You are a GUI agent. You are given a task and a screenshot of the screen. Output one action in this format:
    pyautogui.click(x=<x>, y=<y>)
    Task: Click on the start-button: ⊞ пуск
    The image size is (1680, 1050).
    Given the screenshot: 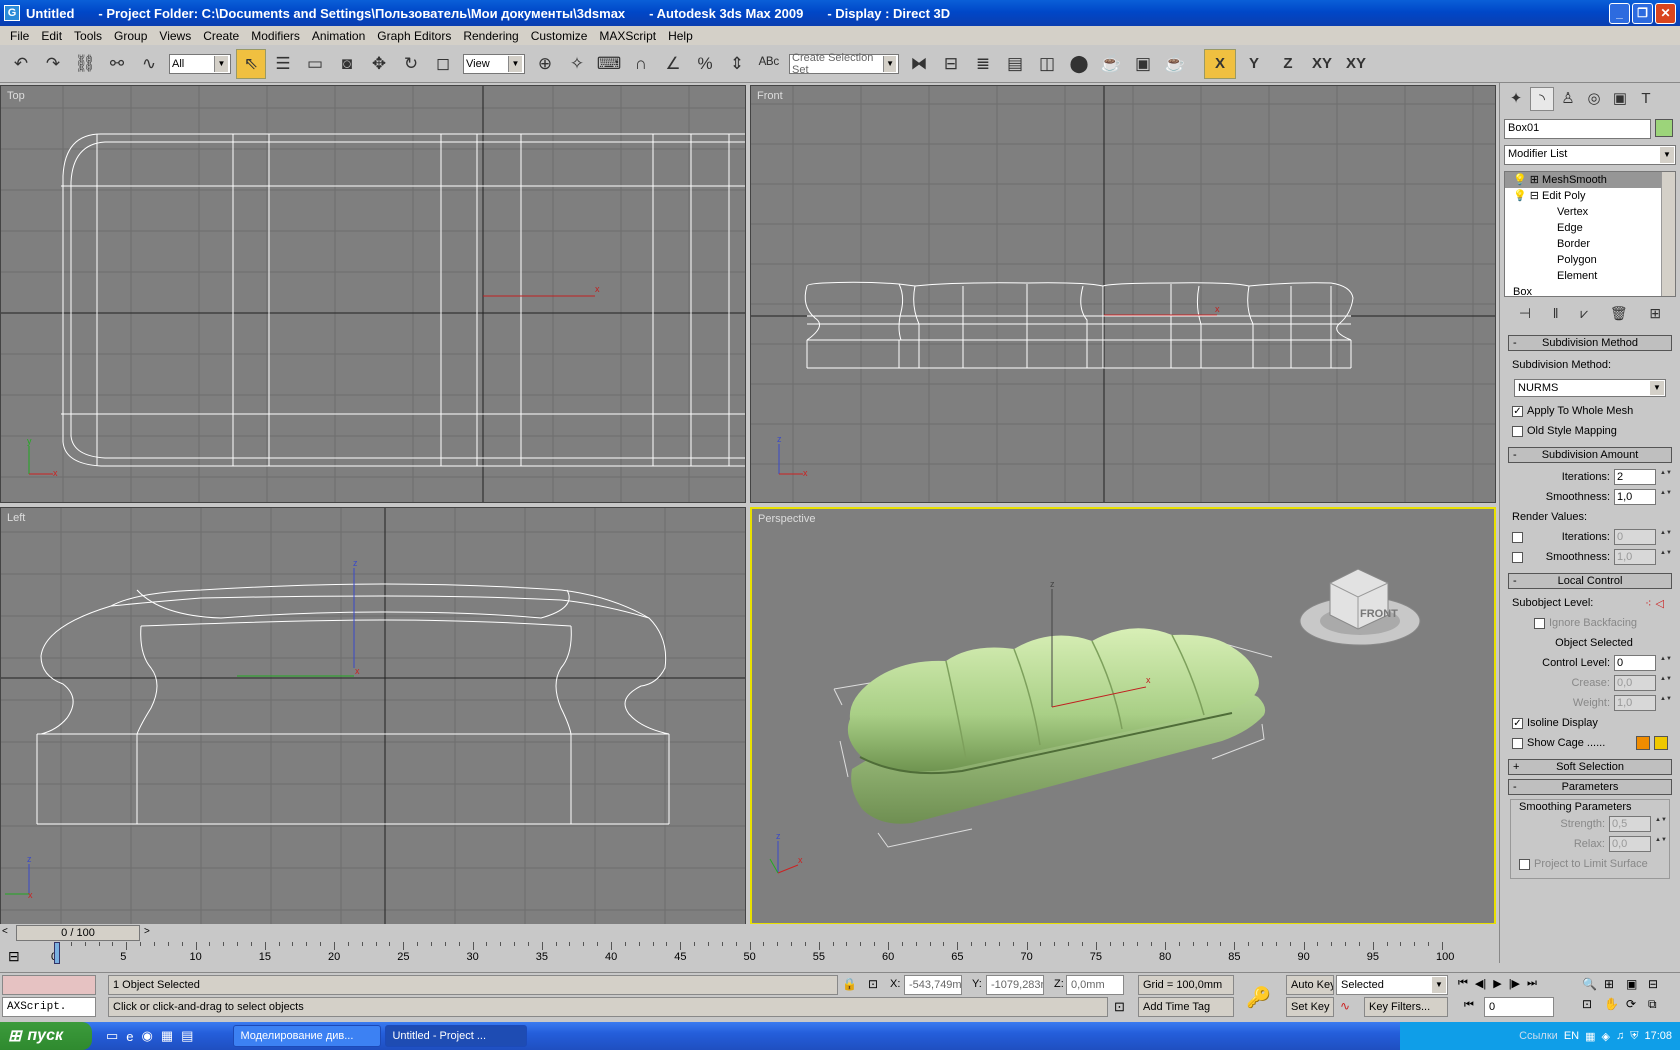 What is the action you would take?
    pyautogui.click(x=46, y=1036)
    